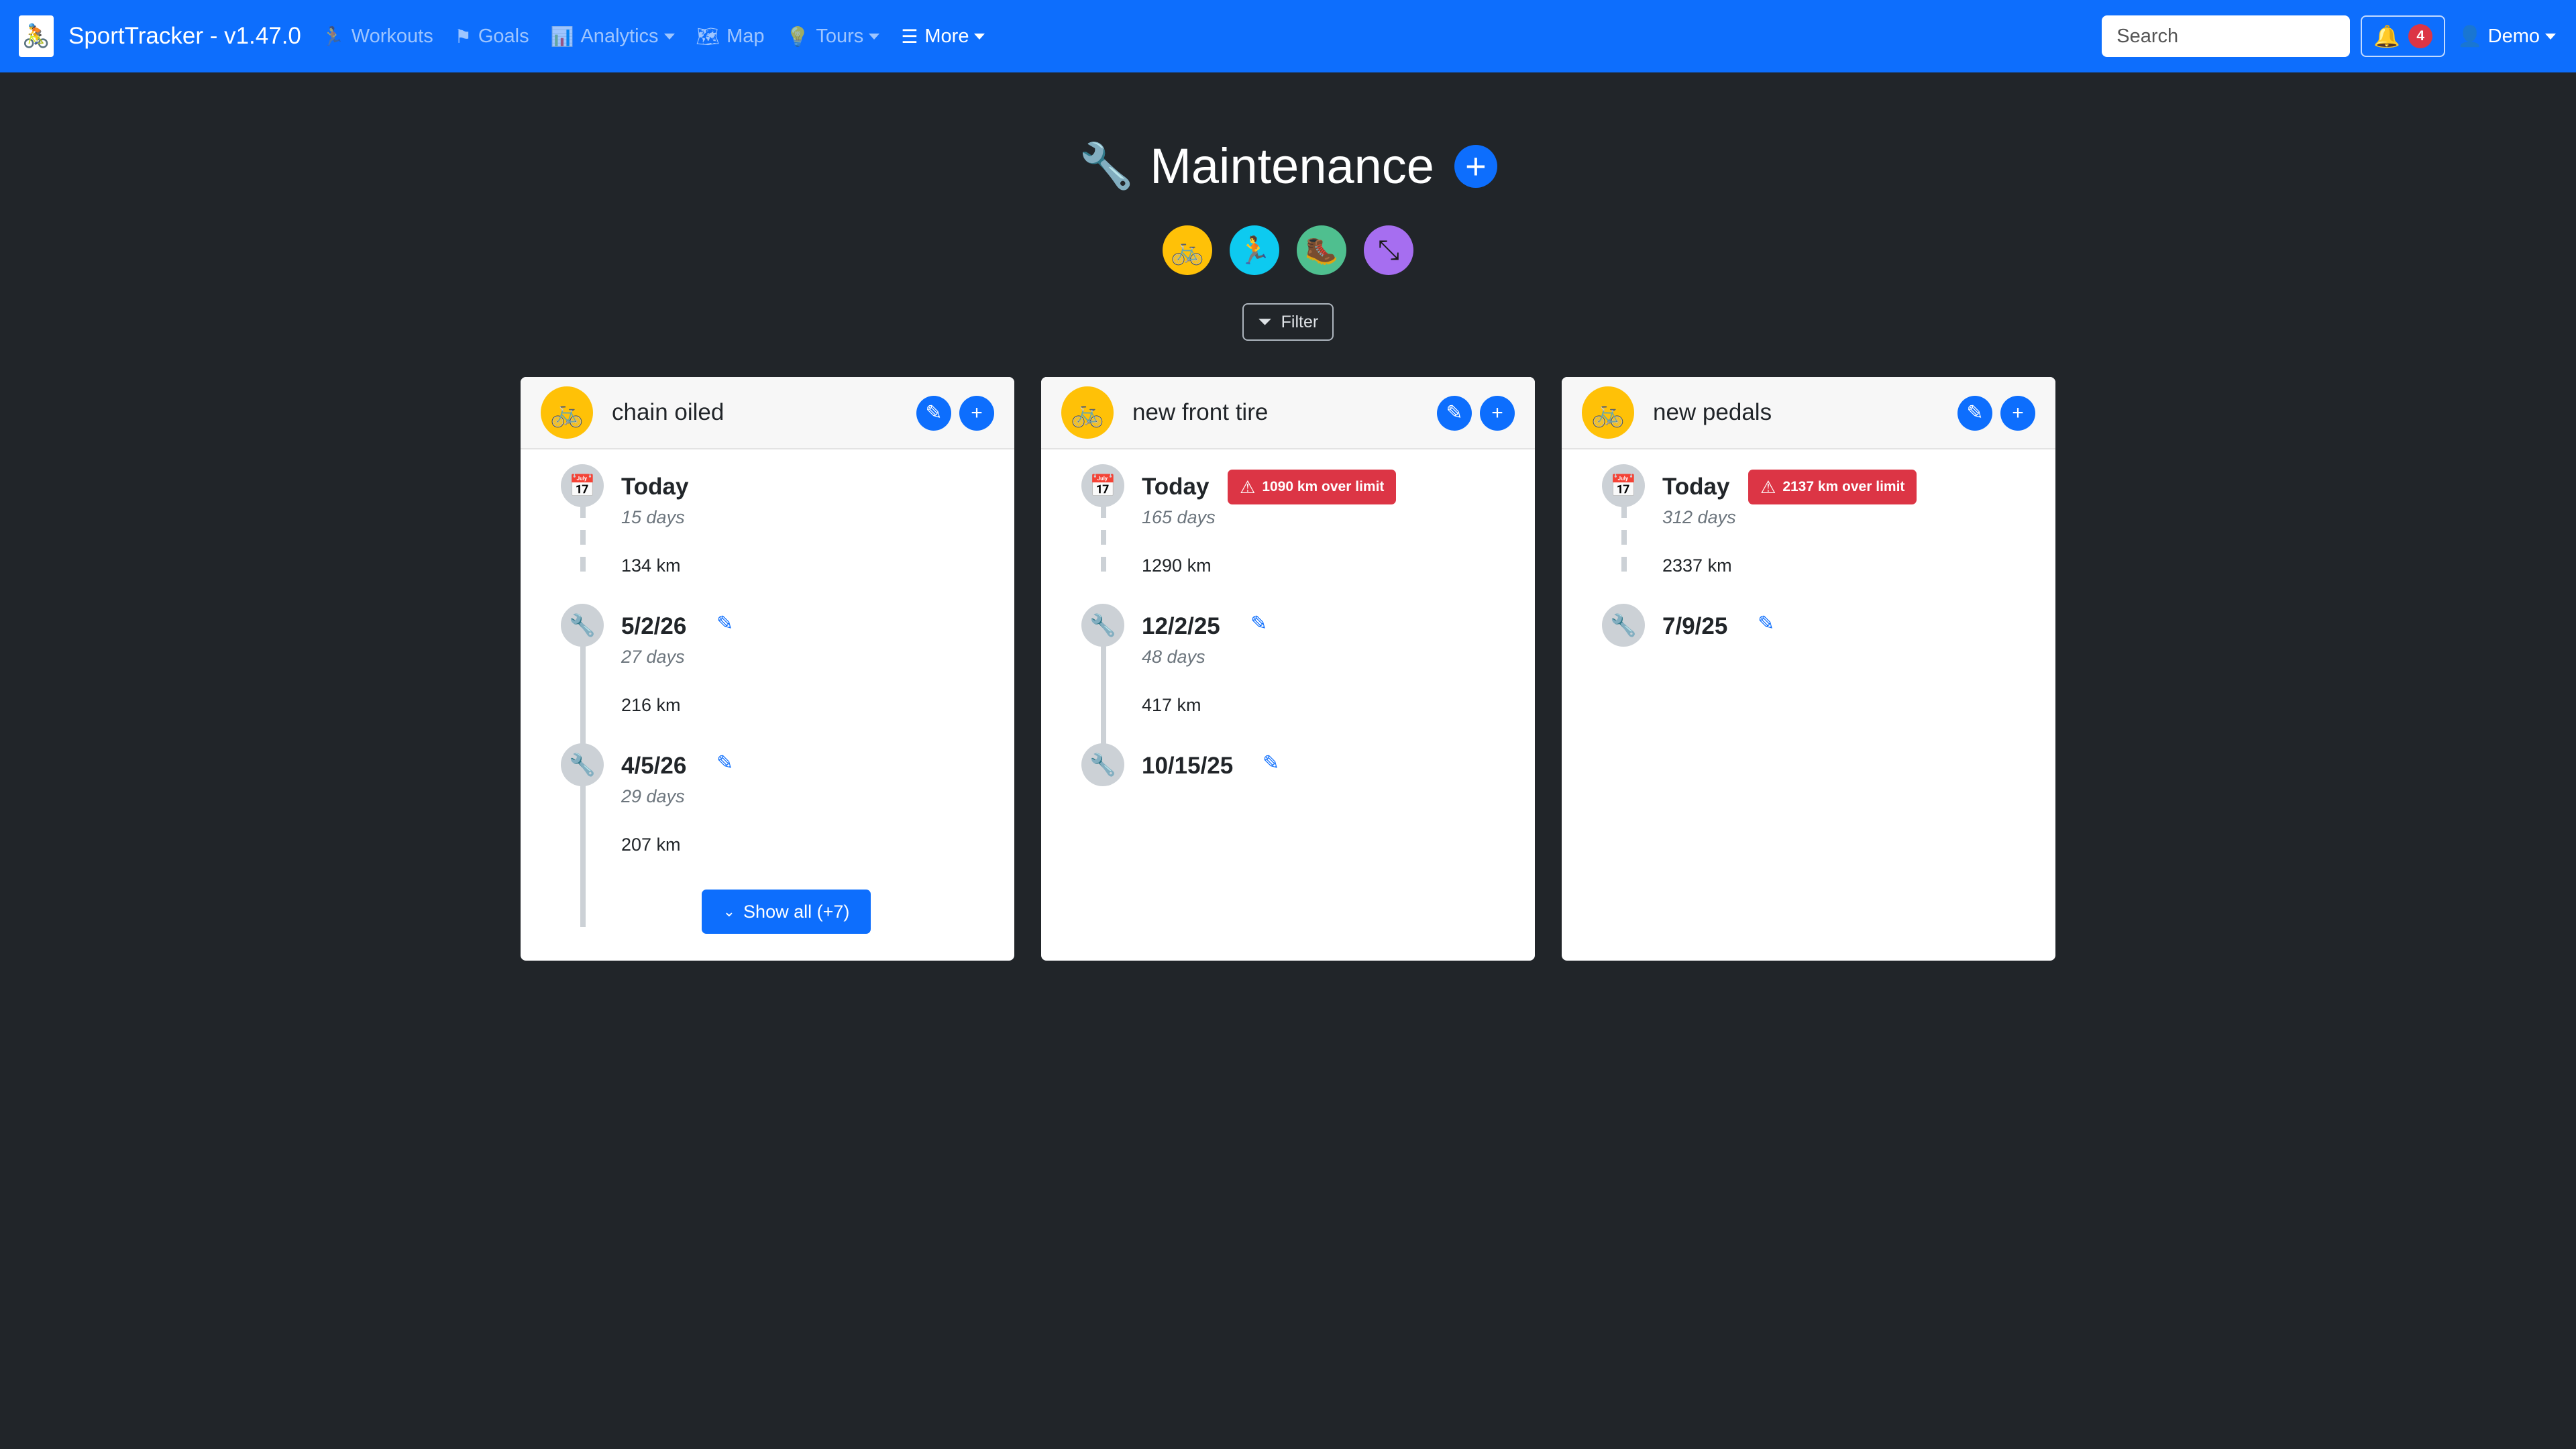 Image resolution: width=2576 pixels, height=1449 pixels. What do you see at coordinates (1288, 413) in the screenshot?
I see `card-header: 🚲 new front tire ✎ +` at bounding box center [1288, 413].